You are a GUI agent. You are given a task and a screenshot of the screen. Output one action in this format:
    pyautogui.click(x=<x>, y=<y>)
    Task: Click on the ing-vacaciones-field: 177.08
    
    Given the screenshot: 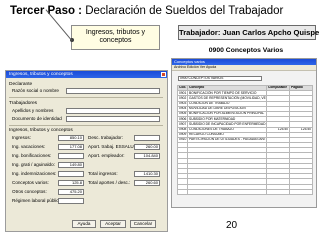 What is the action you would take?
    pyautogui.click(x=71, y=147)
    